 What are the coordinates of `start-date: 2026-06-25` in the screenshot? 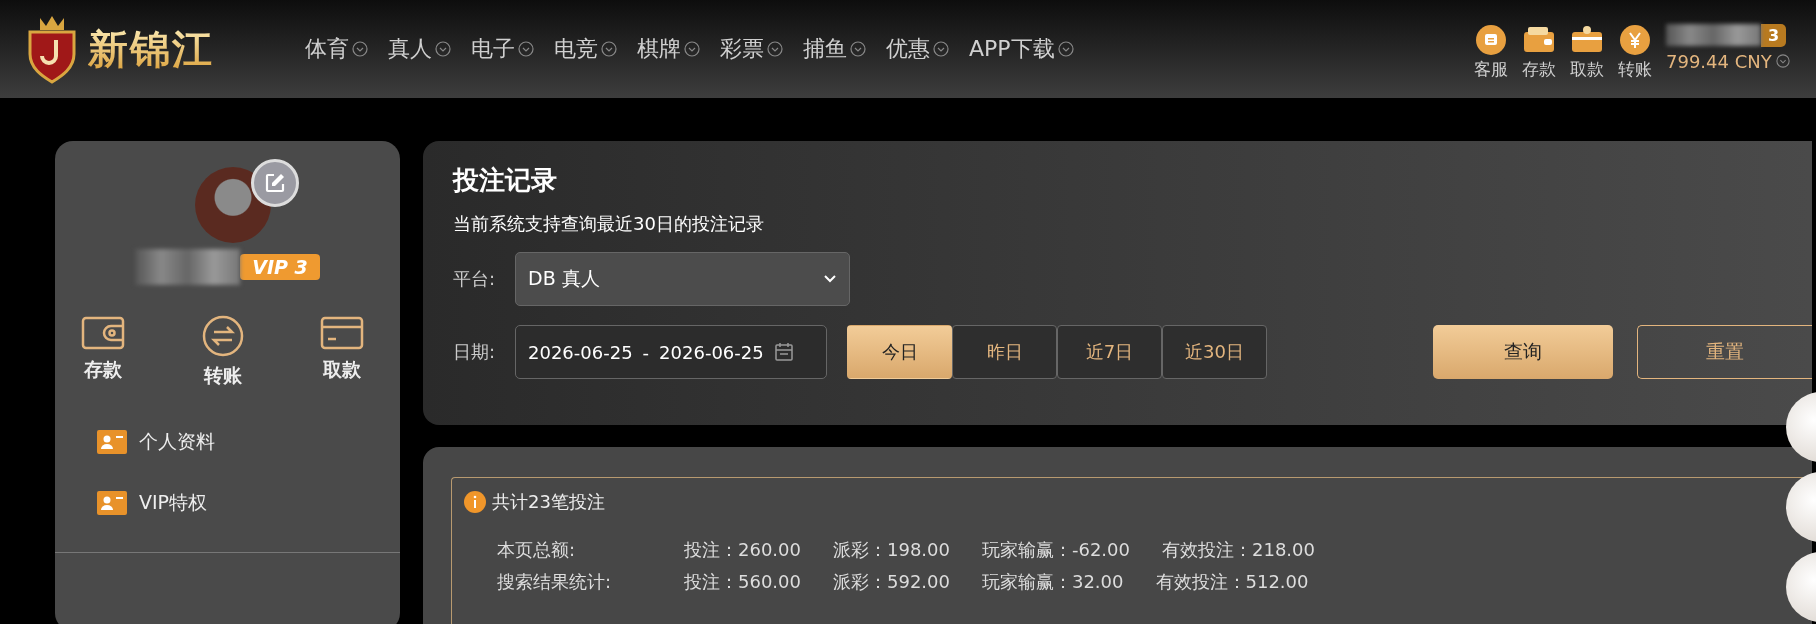 It's located at (580, 352).